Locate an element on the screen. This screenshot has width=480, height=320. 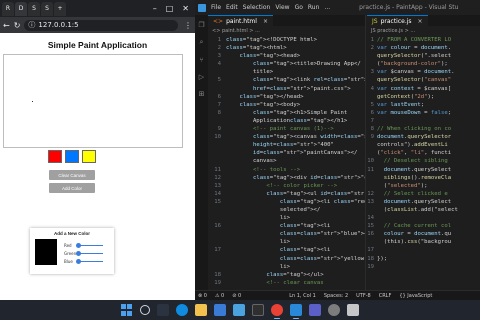
blue-slider is located at coordinates (89, 261).